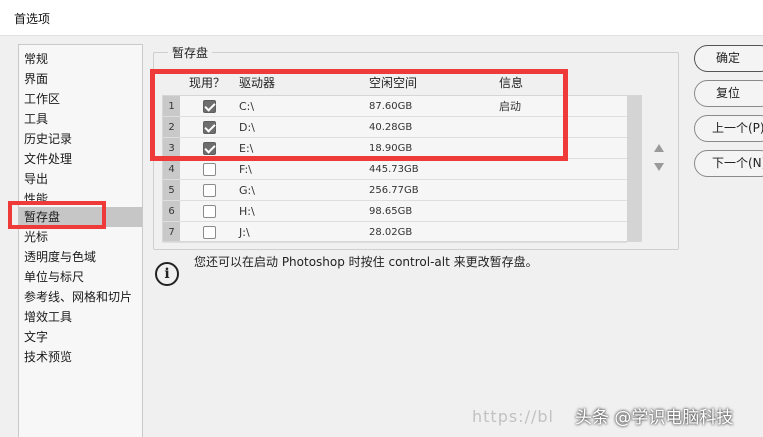  I want to click on ok-button: 确定, so click(728, 58).